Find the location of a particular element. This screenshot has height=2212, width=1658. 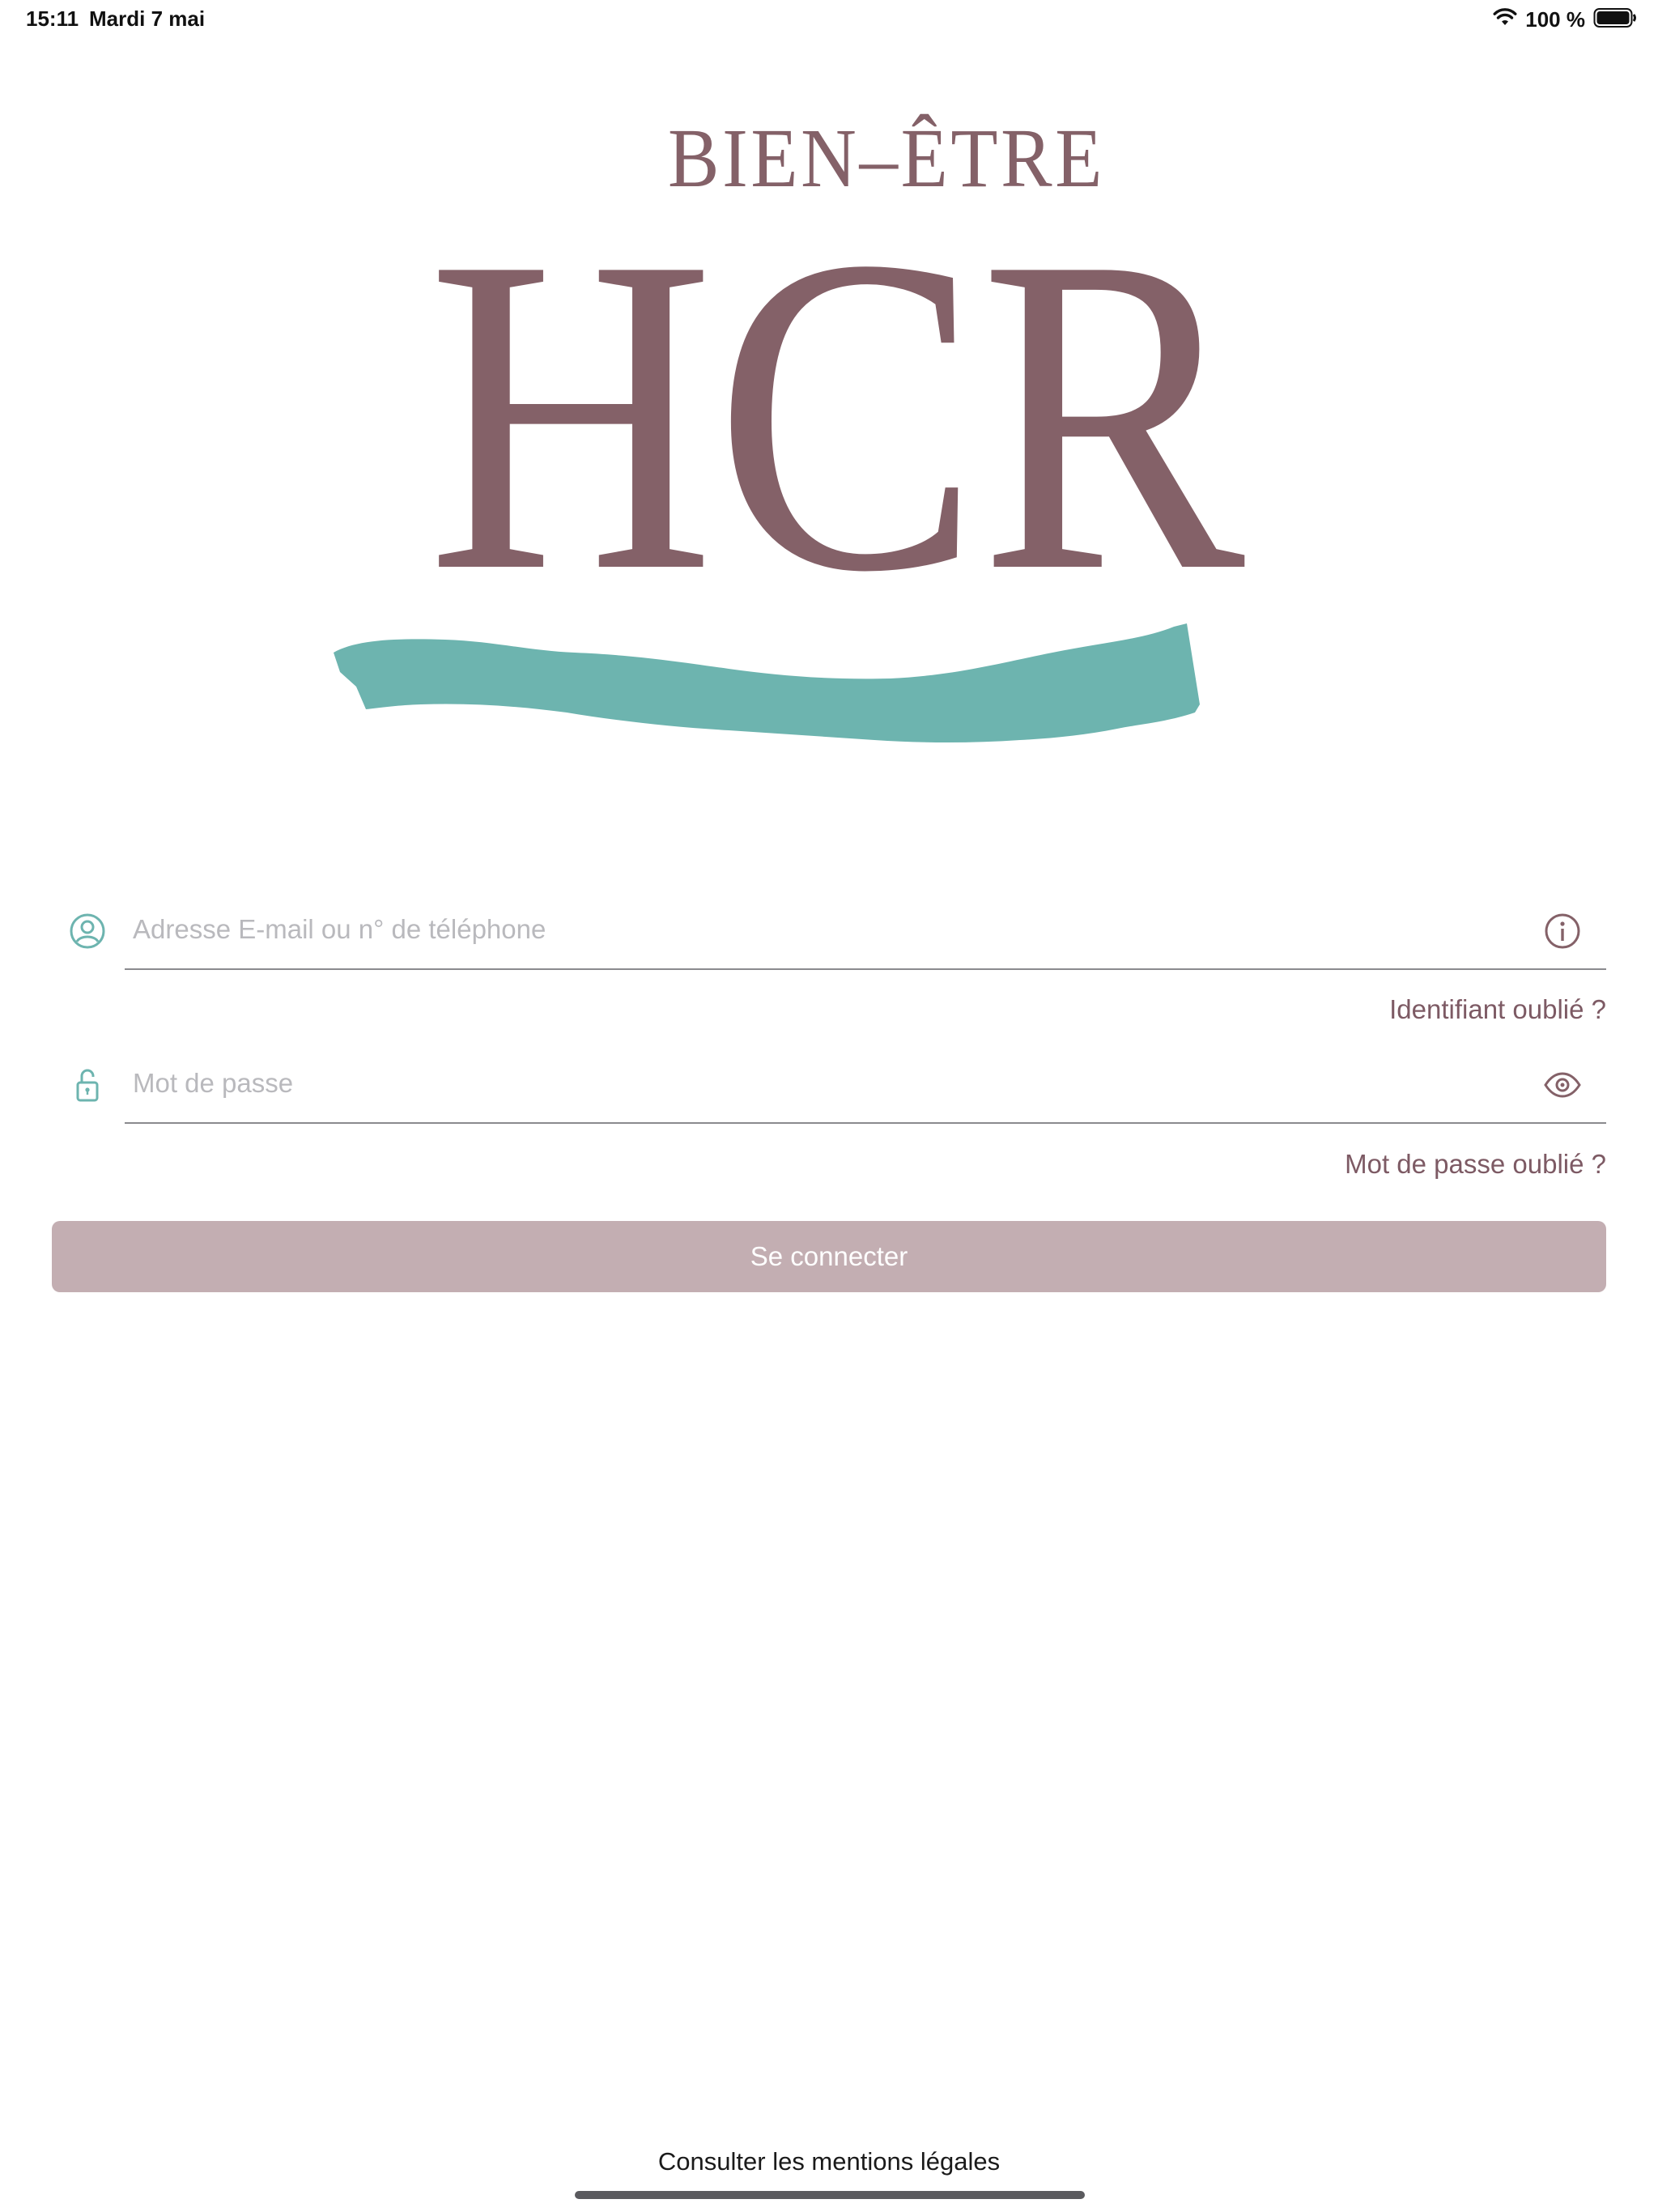

status-time: 15:11 is located at coordinates (52, 19).